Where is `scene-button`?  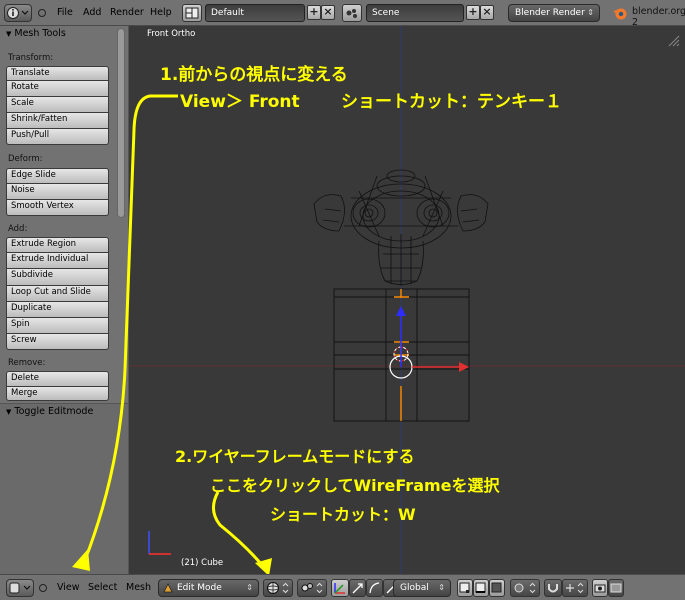 scene-button is located at coordinates (352, 13).